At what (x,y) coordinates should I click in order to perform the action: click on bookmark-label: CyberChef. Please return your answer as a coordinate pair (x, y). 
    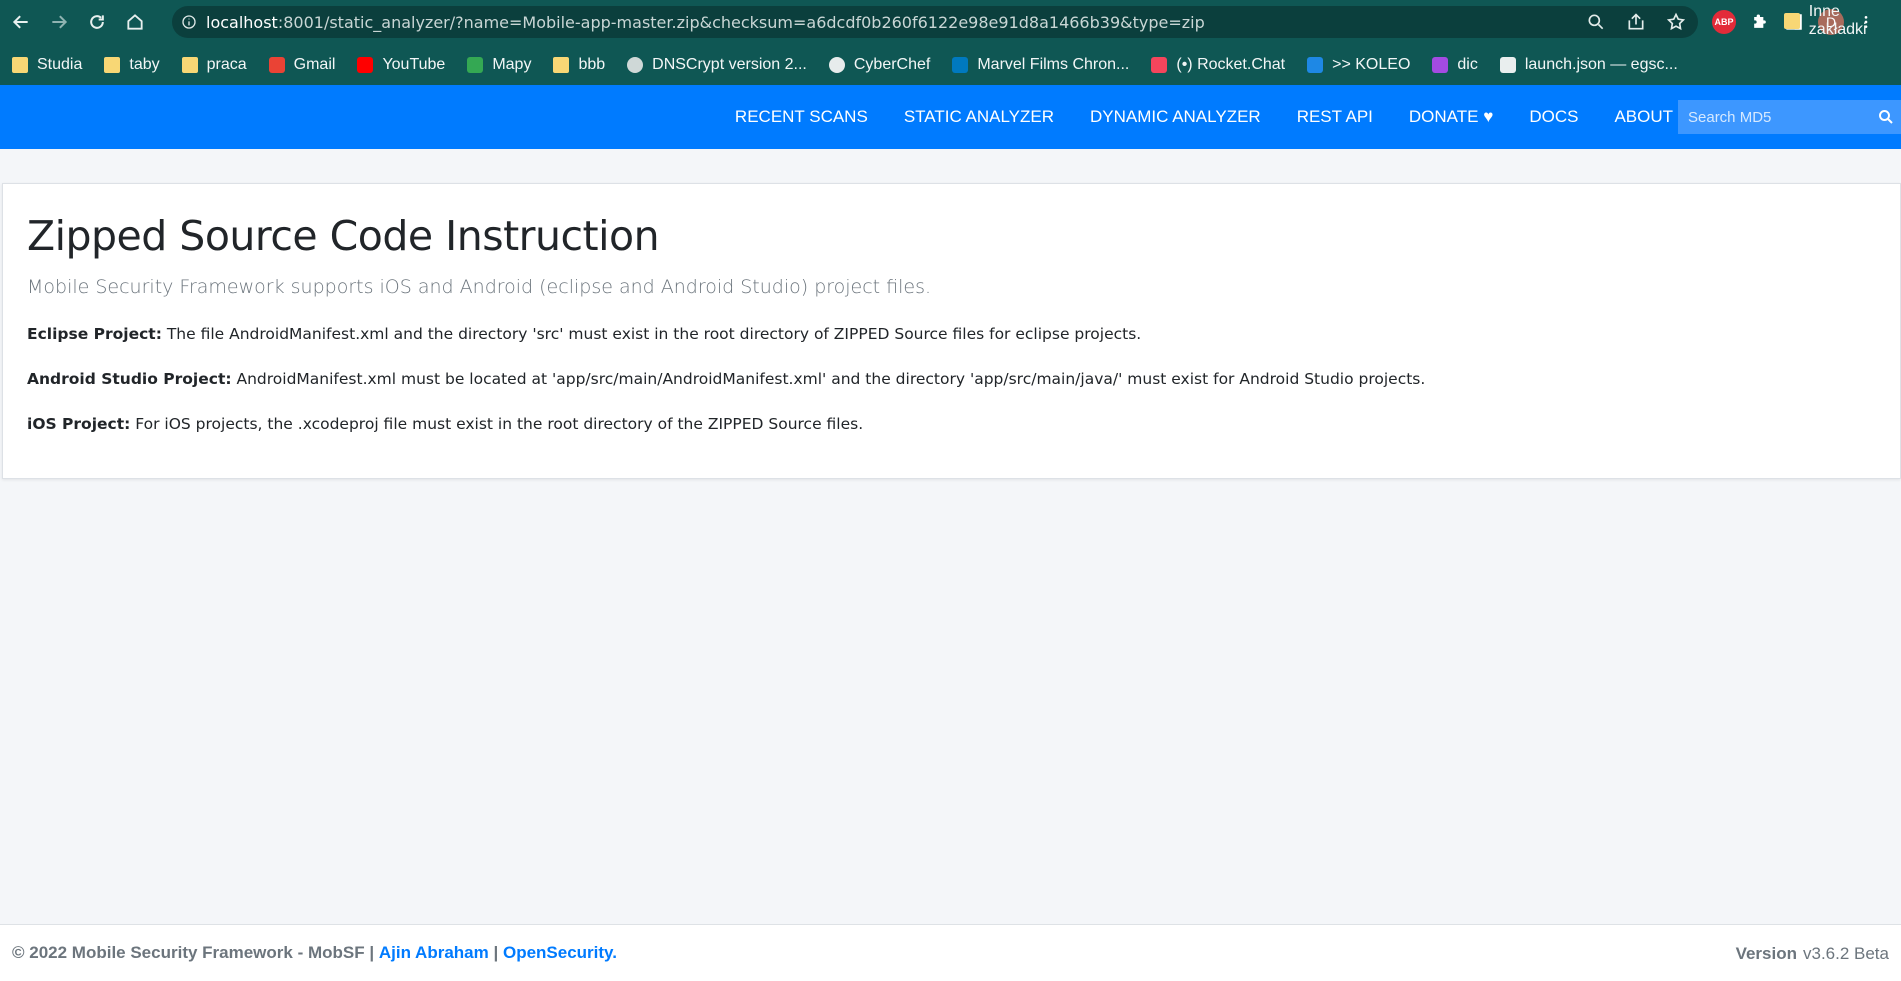
    Looking at the image, I should click on (892, 64).